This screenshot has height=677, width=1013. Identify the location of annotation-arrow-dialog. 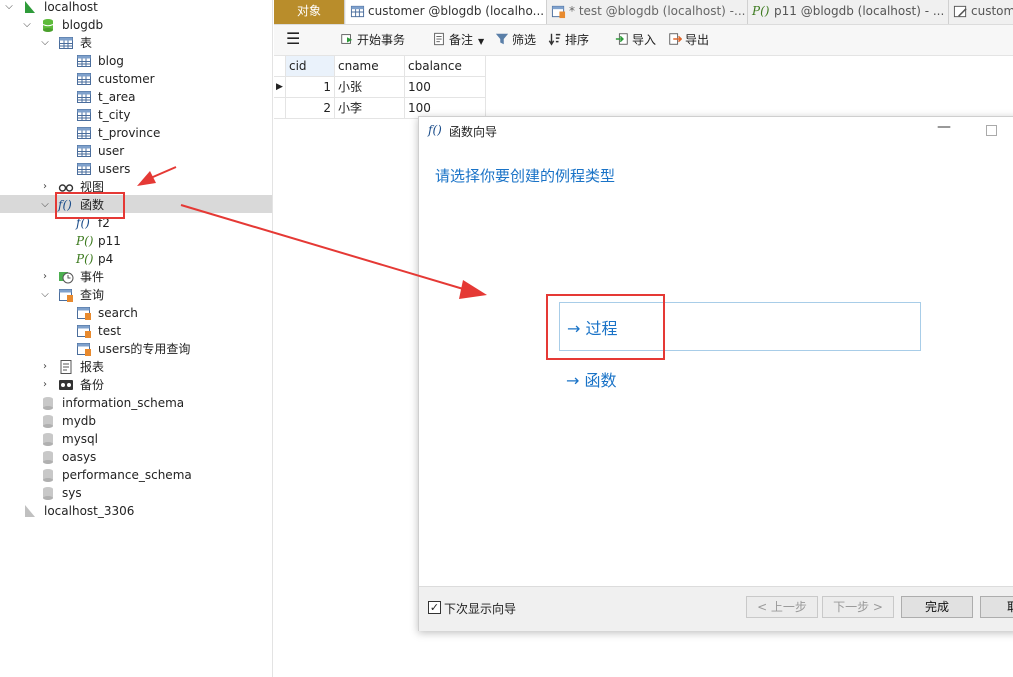
(333, 251).